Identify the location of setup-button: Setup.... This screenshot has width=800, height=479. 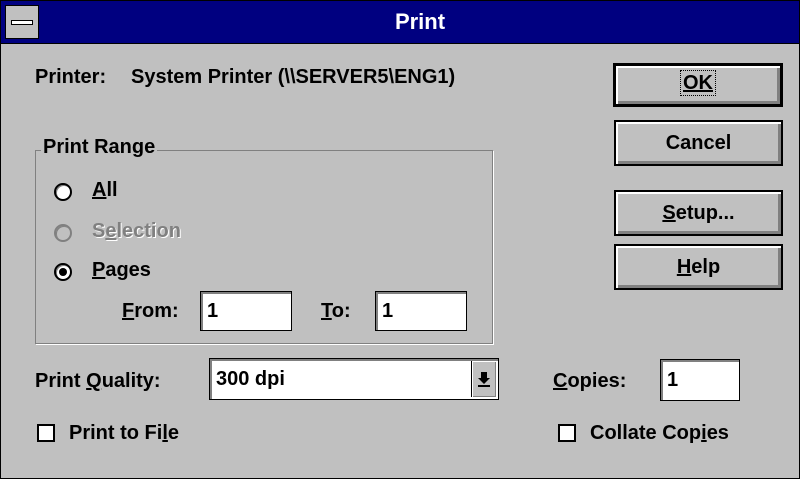
(698, 213).